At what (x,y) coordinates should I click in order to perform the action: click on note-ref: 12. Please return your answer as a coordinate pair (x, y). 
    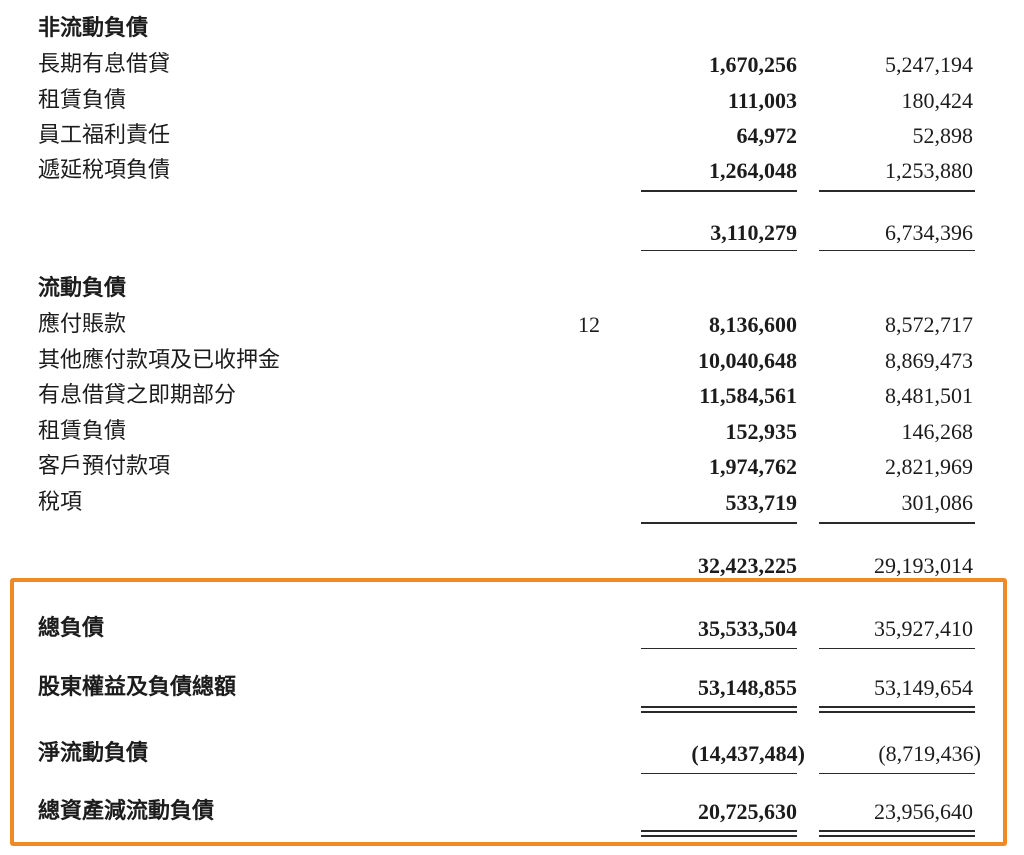
    Looking at the image, I should click on (589, 324).